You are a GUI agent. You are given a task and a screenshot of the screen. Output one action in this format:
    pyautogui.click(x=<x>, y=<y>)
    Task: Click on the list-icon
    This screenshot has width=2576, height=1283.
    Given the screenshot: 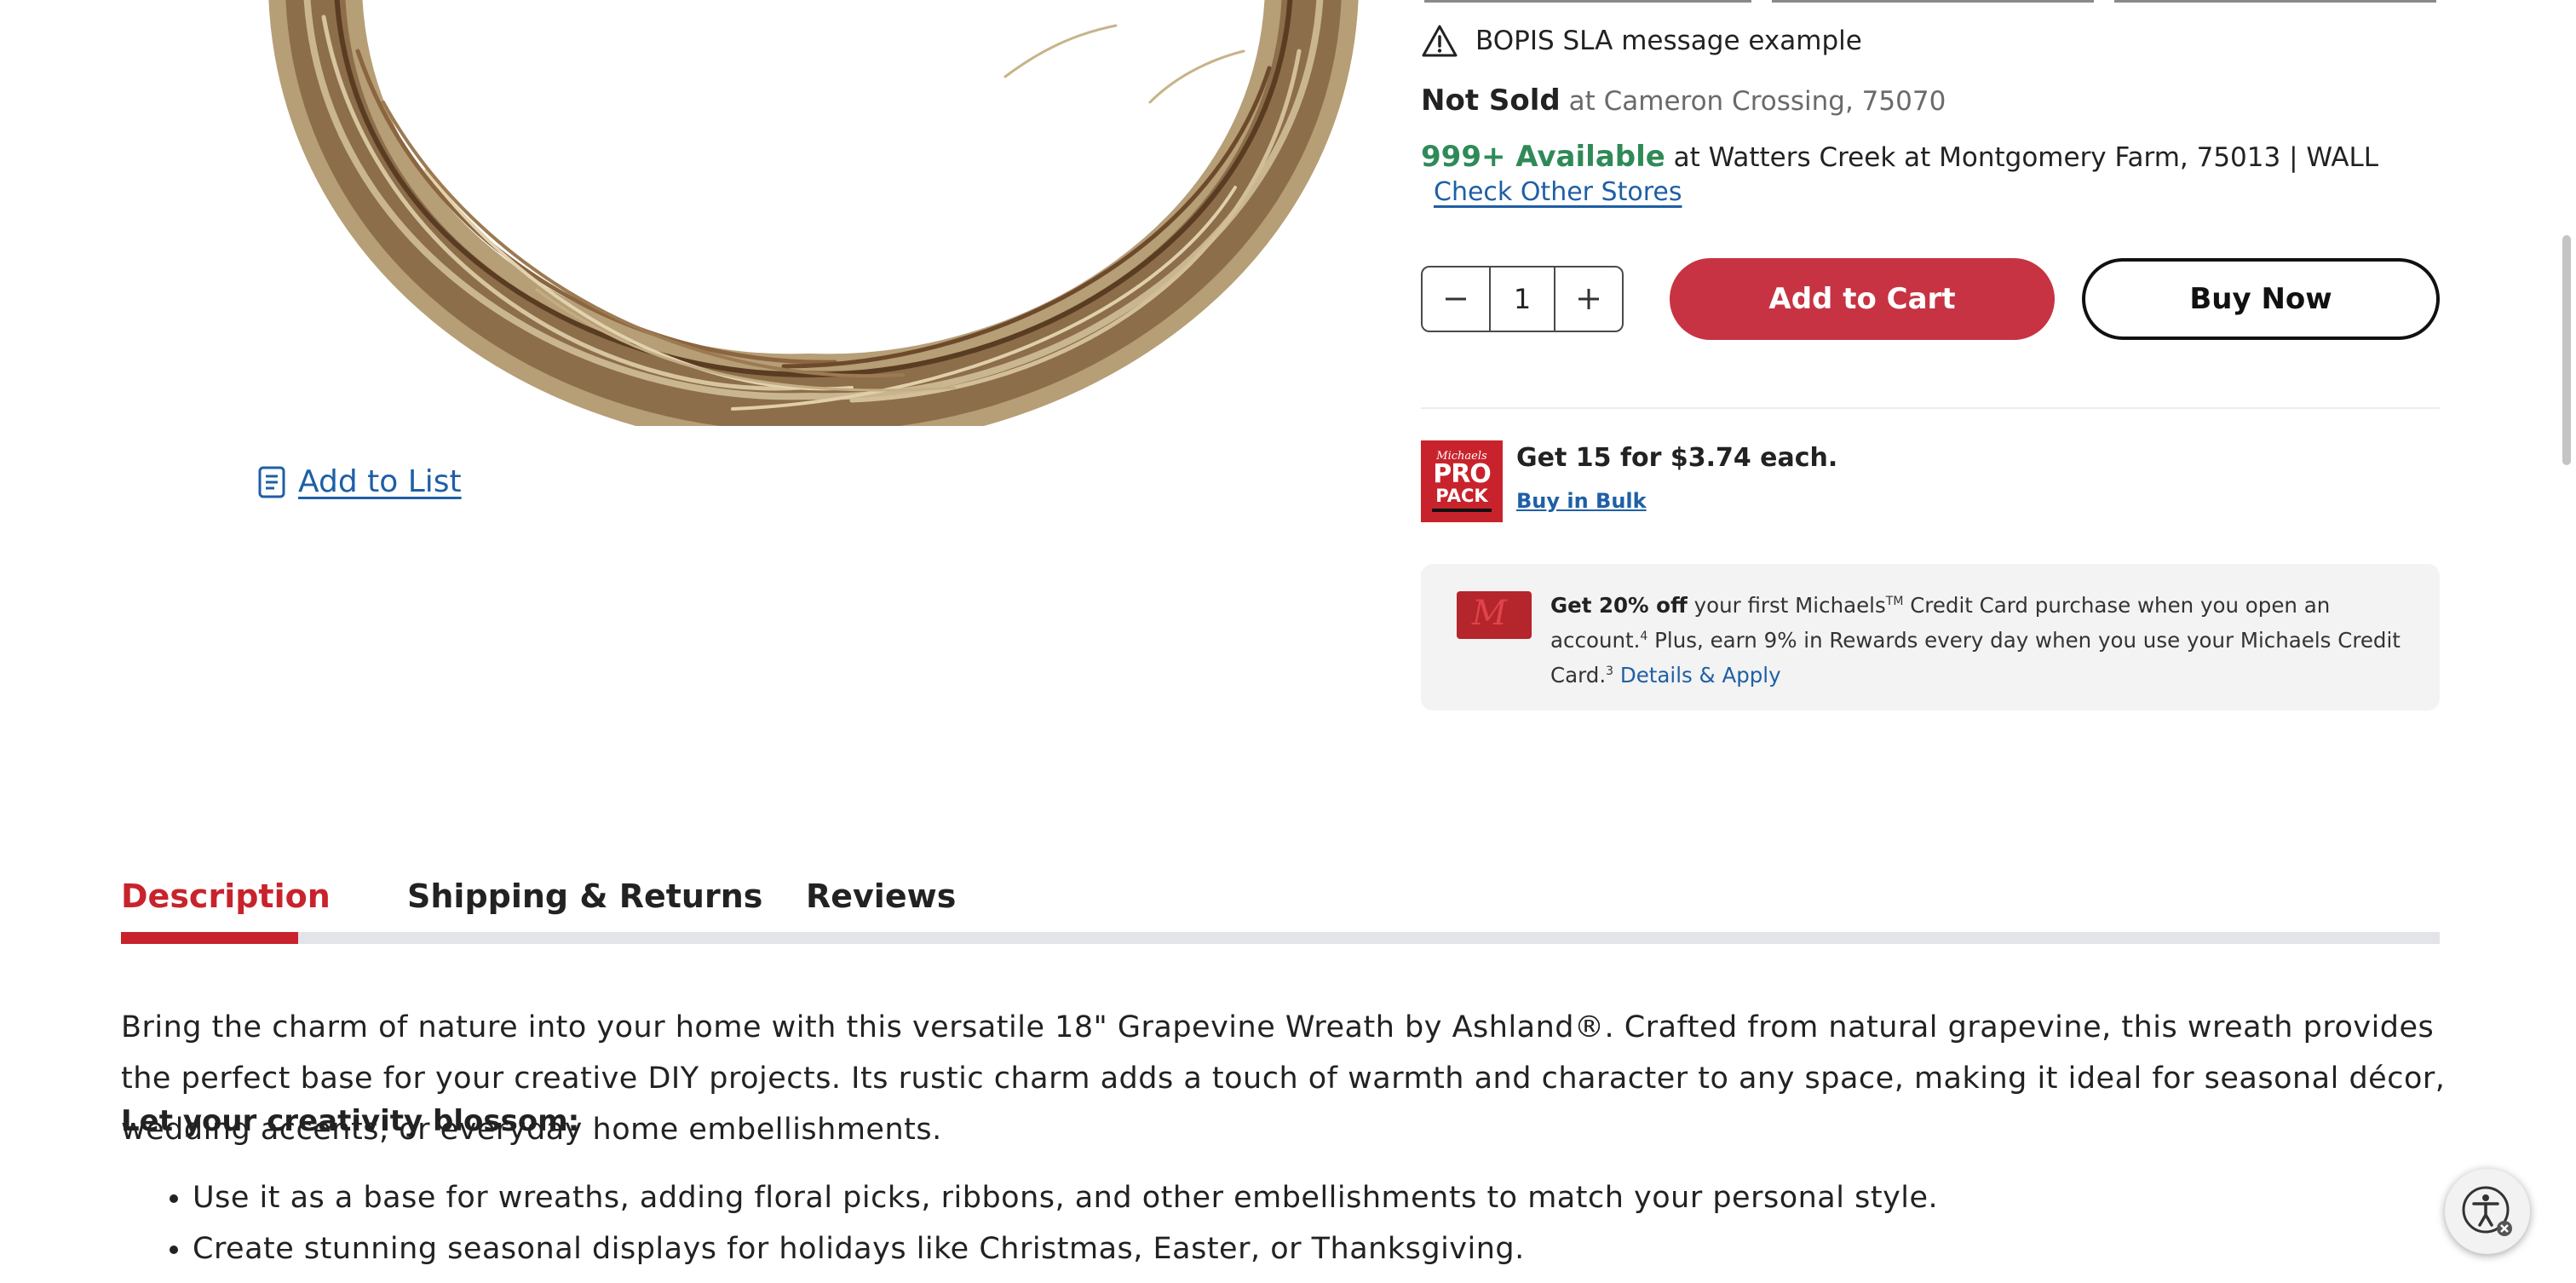 What is the action you would take?
    pyautogui.click(x=272, y=482)
    